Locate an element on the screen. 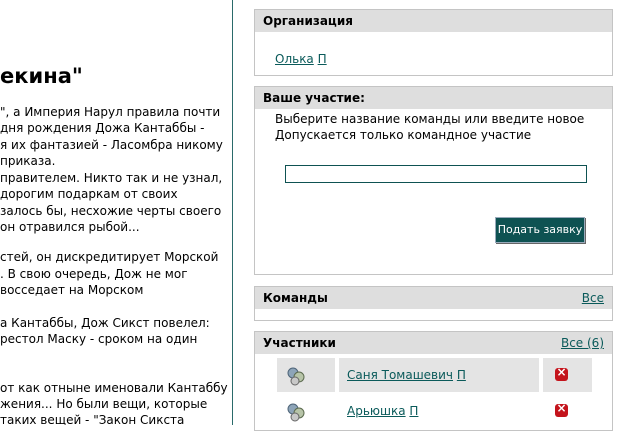 Image resolution: width=634 pixels, height=431 pixels. teams-header: Команды Все is located at coordinates (433, 298).